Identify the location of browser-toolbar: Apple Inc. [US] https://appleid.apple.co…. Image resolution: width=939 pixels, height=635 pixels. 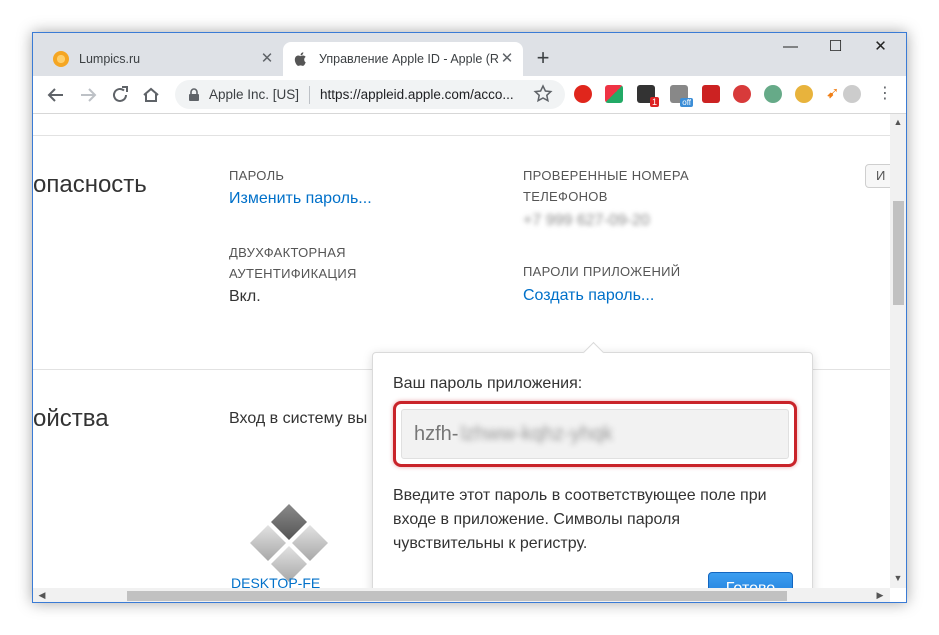
(469, 95).